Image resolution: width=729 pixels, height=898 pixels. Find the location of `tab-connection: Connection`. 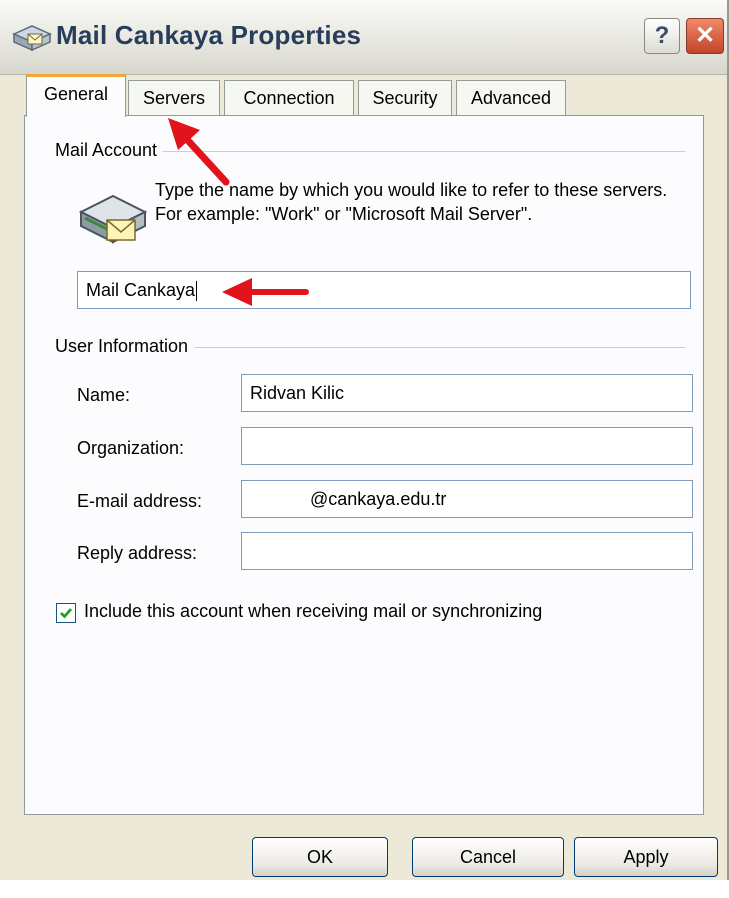

tab-connection: Connection is located at coordinates (289, 98).